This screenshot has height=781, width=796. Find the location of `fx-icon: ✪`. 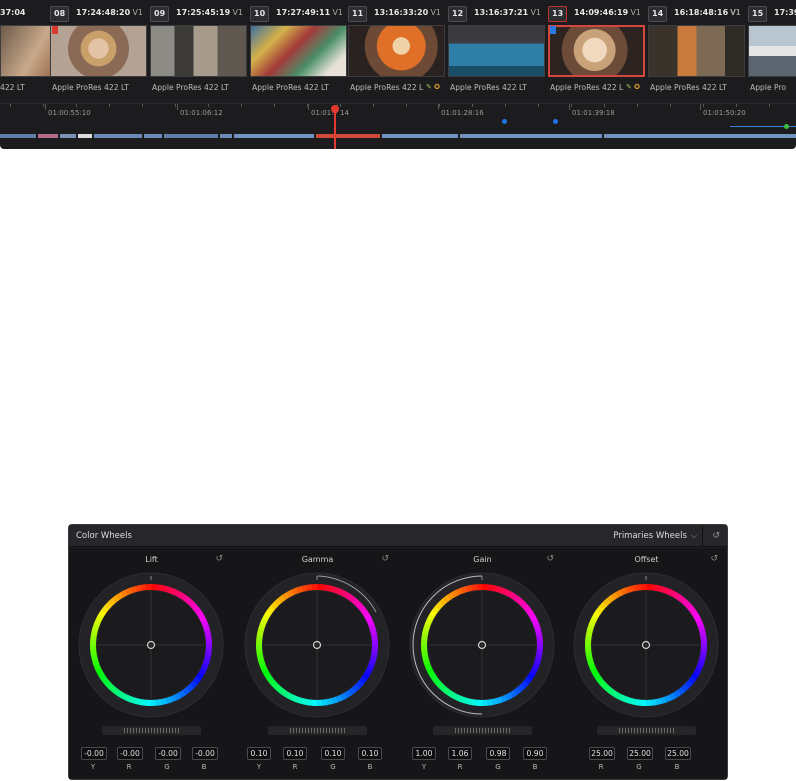

fx-icon: ✪ is located at coordinates (637, 87).